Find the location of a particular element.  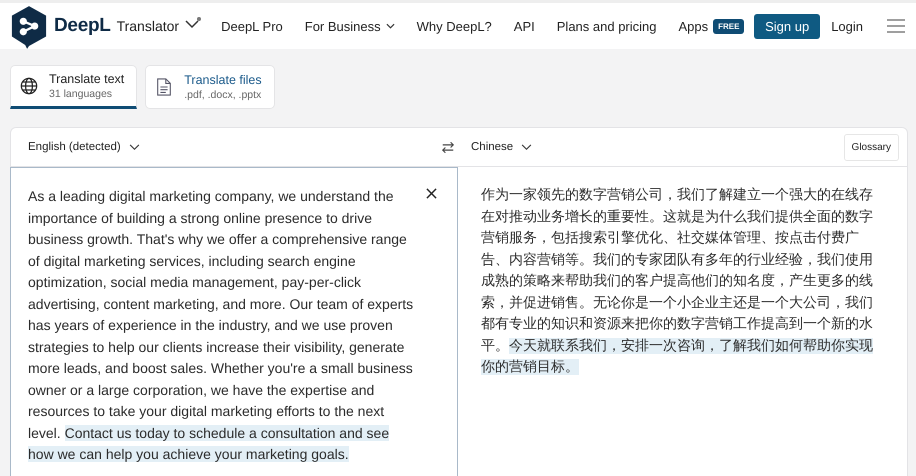

globe-icon is located at coordinates (29, 86).